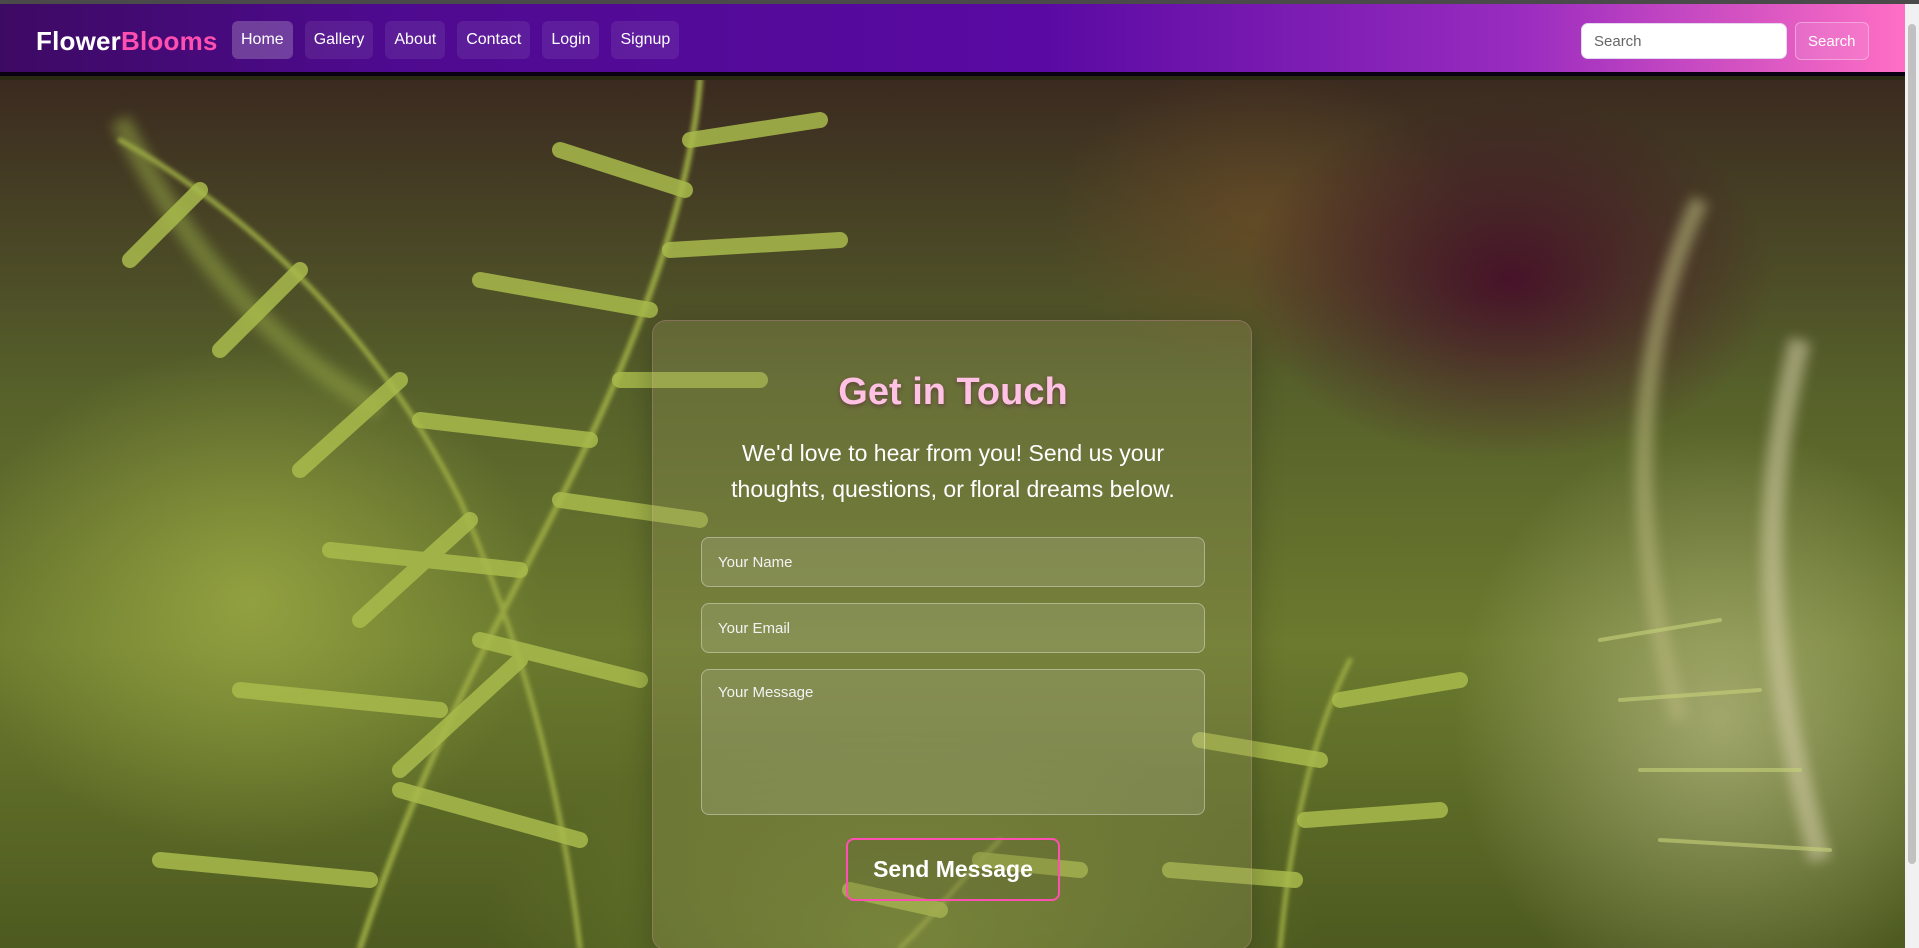 The height and width of the screenshot is (948, 1919). What do you see at coordinates (953, 869) in the screenshot?
I see `send-message-button: Send Message` at bounding box center [953, 869].